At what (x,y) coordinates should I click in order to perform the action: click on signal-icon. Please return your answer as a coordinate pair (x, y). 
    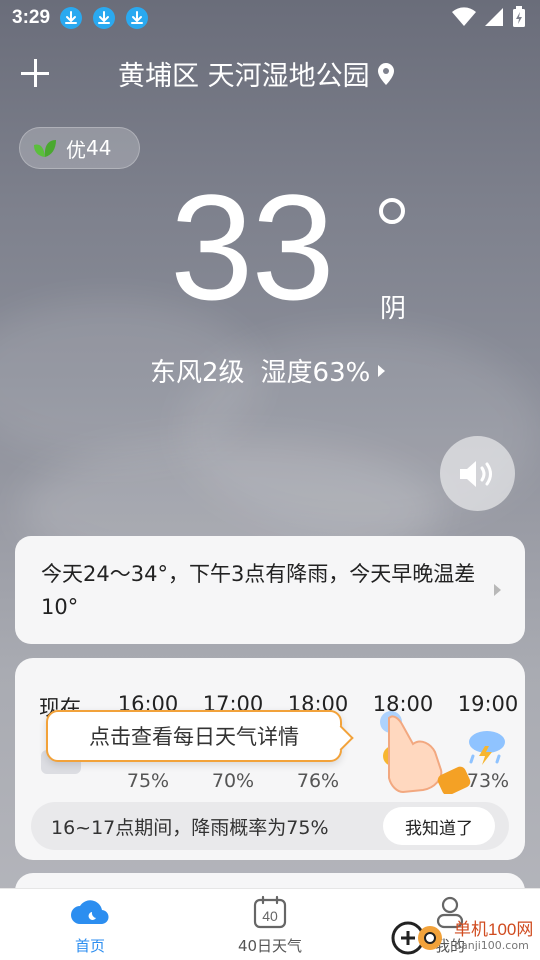
    Looking at the image, I should click on (494, 17).